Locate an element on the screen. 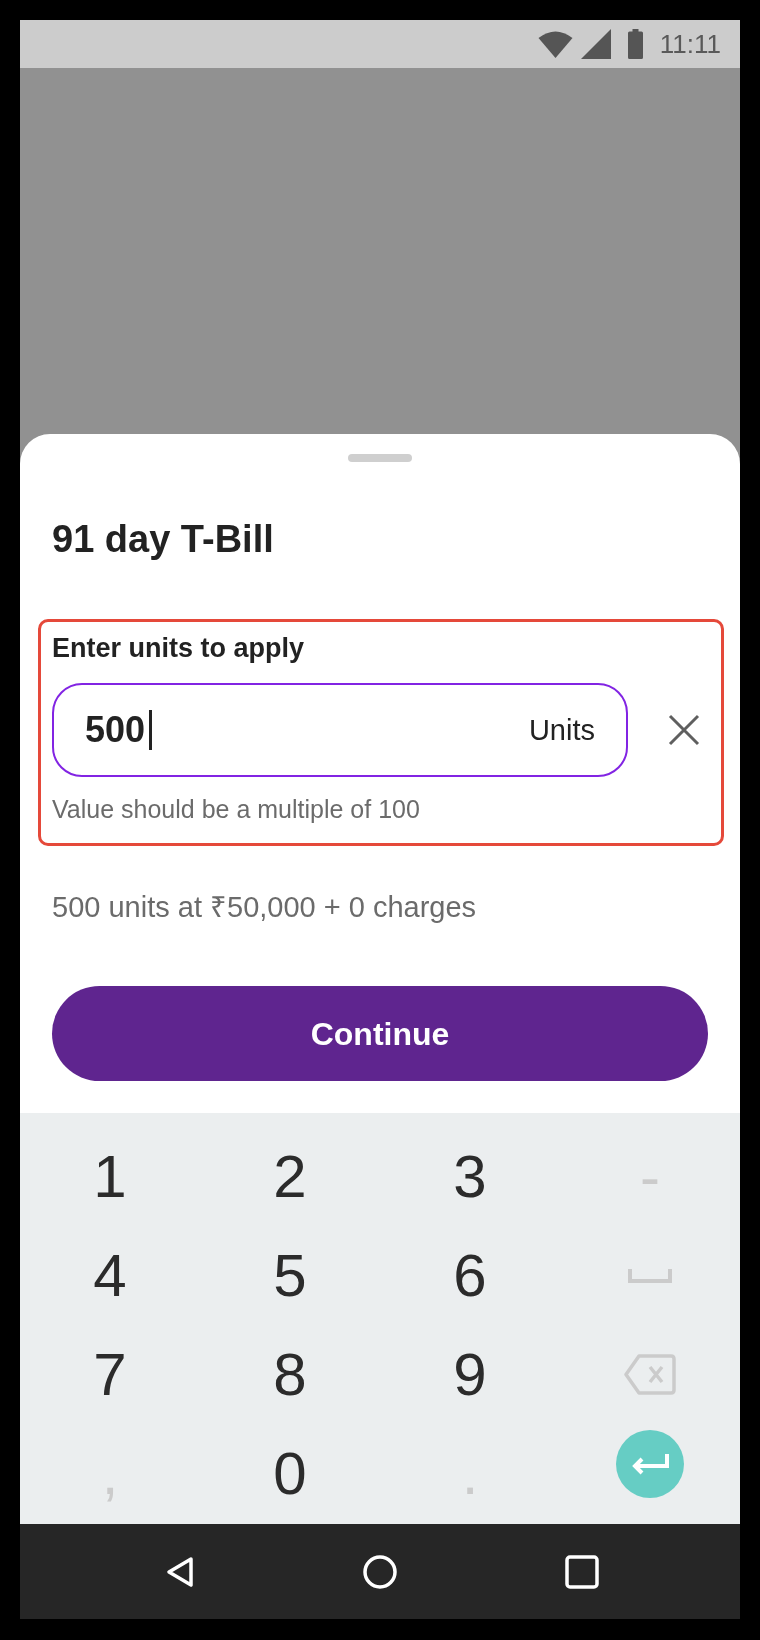 The height and width of the screenshot is (1640, 760). text-cursor is located at coordinates (151, 730).